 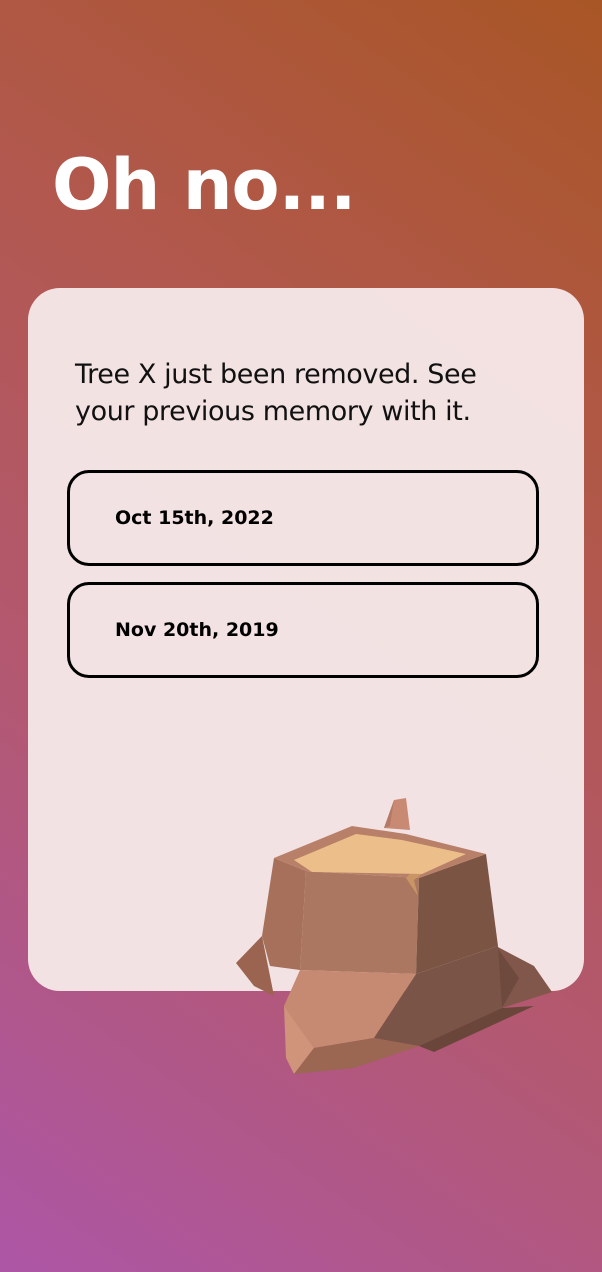 What do you see at coordinates (303, 518) in the screenshot?
I see `memory-item: Oct 15th, 2022` at bounding box center [303, 518].